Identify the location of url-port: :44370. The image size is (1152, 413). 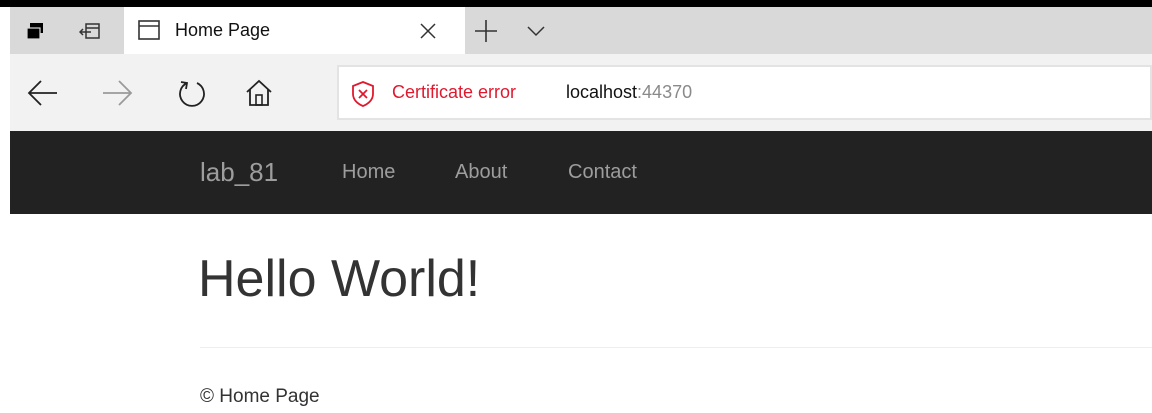
(665, 92).